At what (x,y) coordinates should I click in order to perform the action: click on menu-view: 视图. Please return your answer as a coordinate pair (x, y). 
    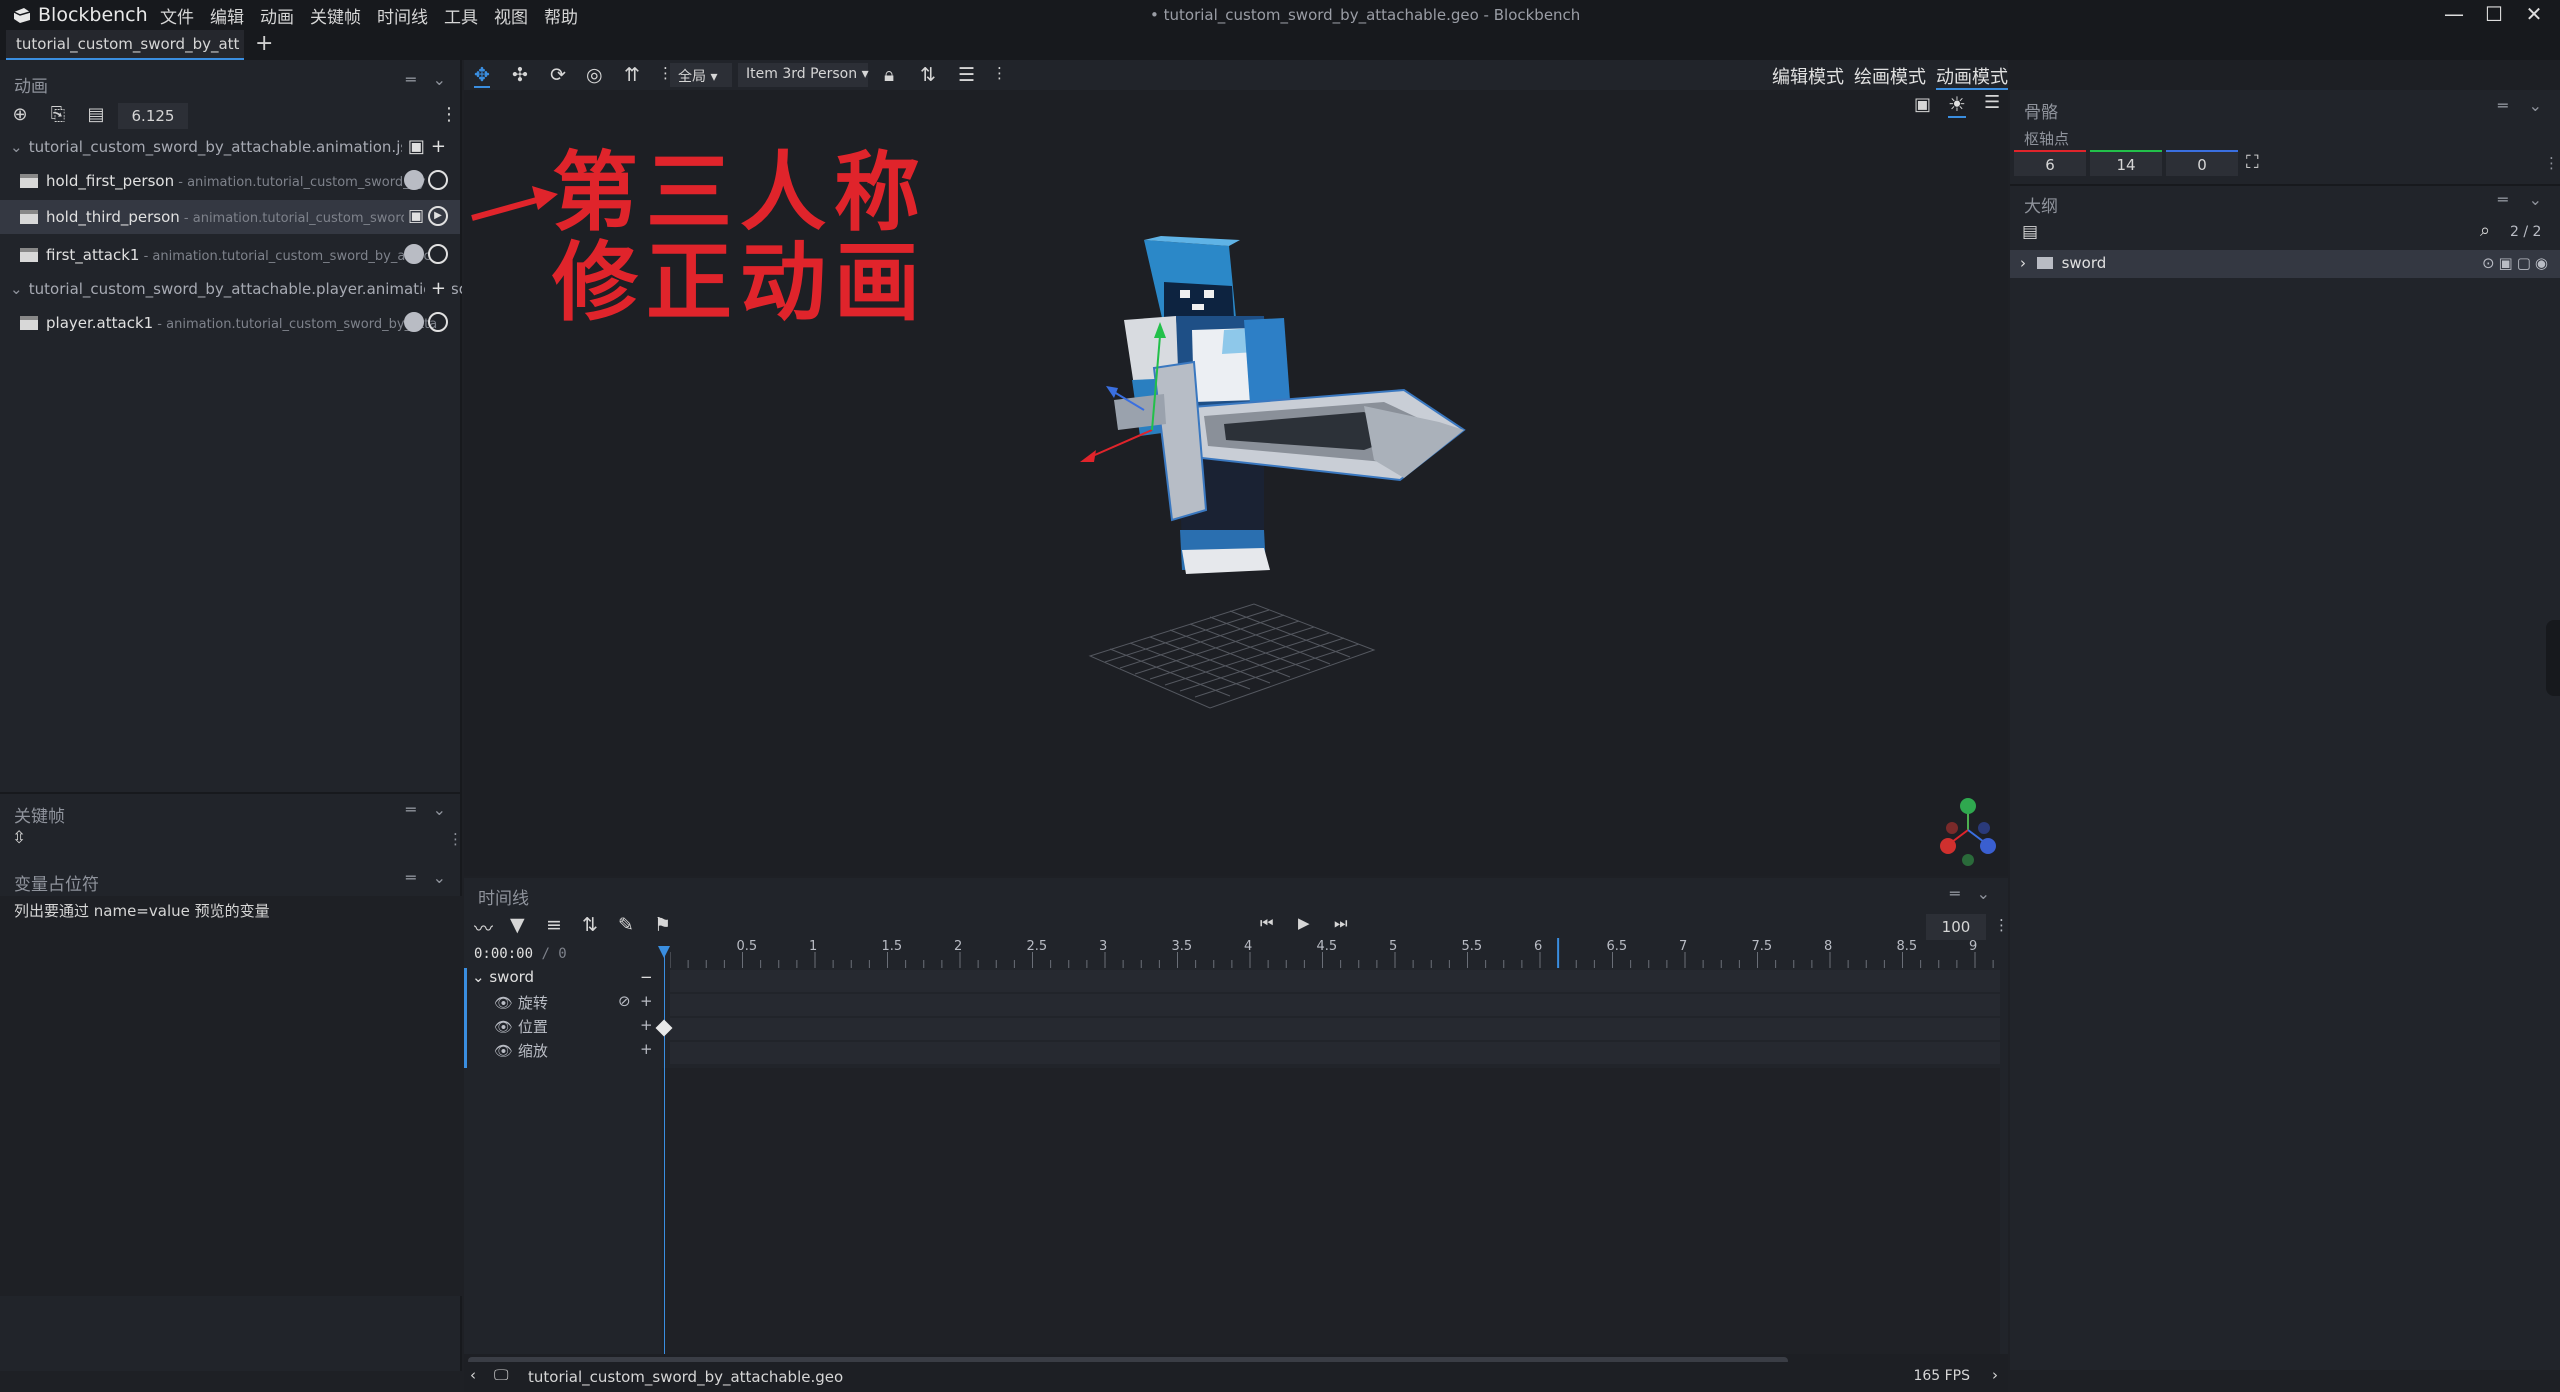
    Looking at the image, I should click on (511, 15).